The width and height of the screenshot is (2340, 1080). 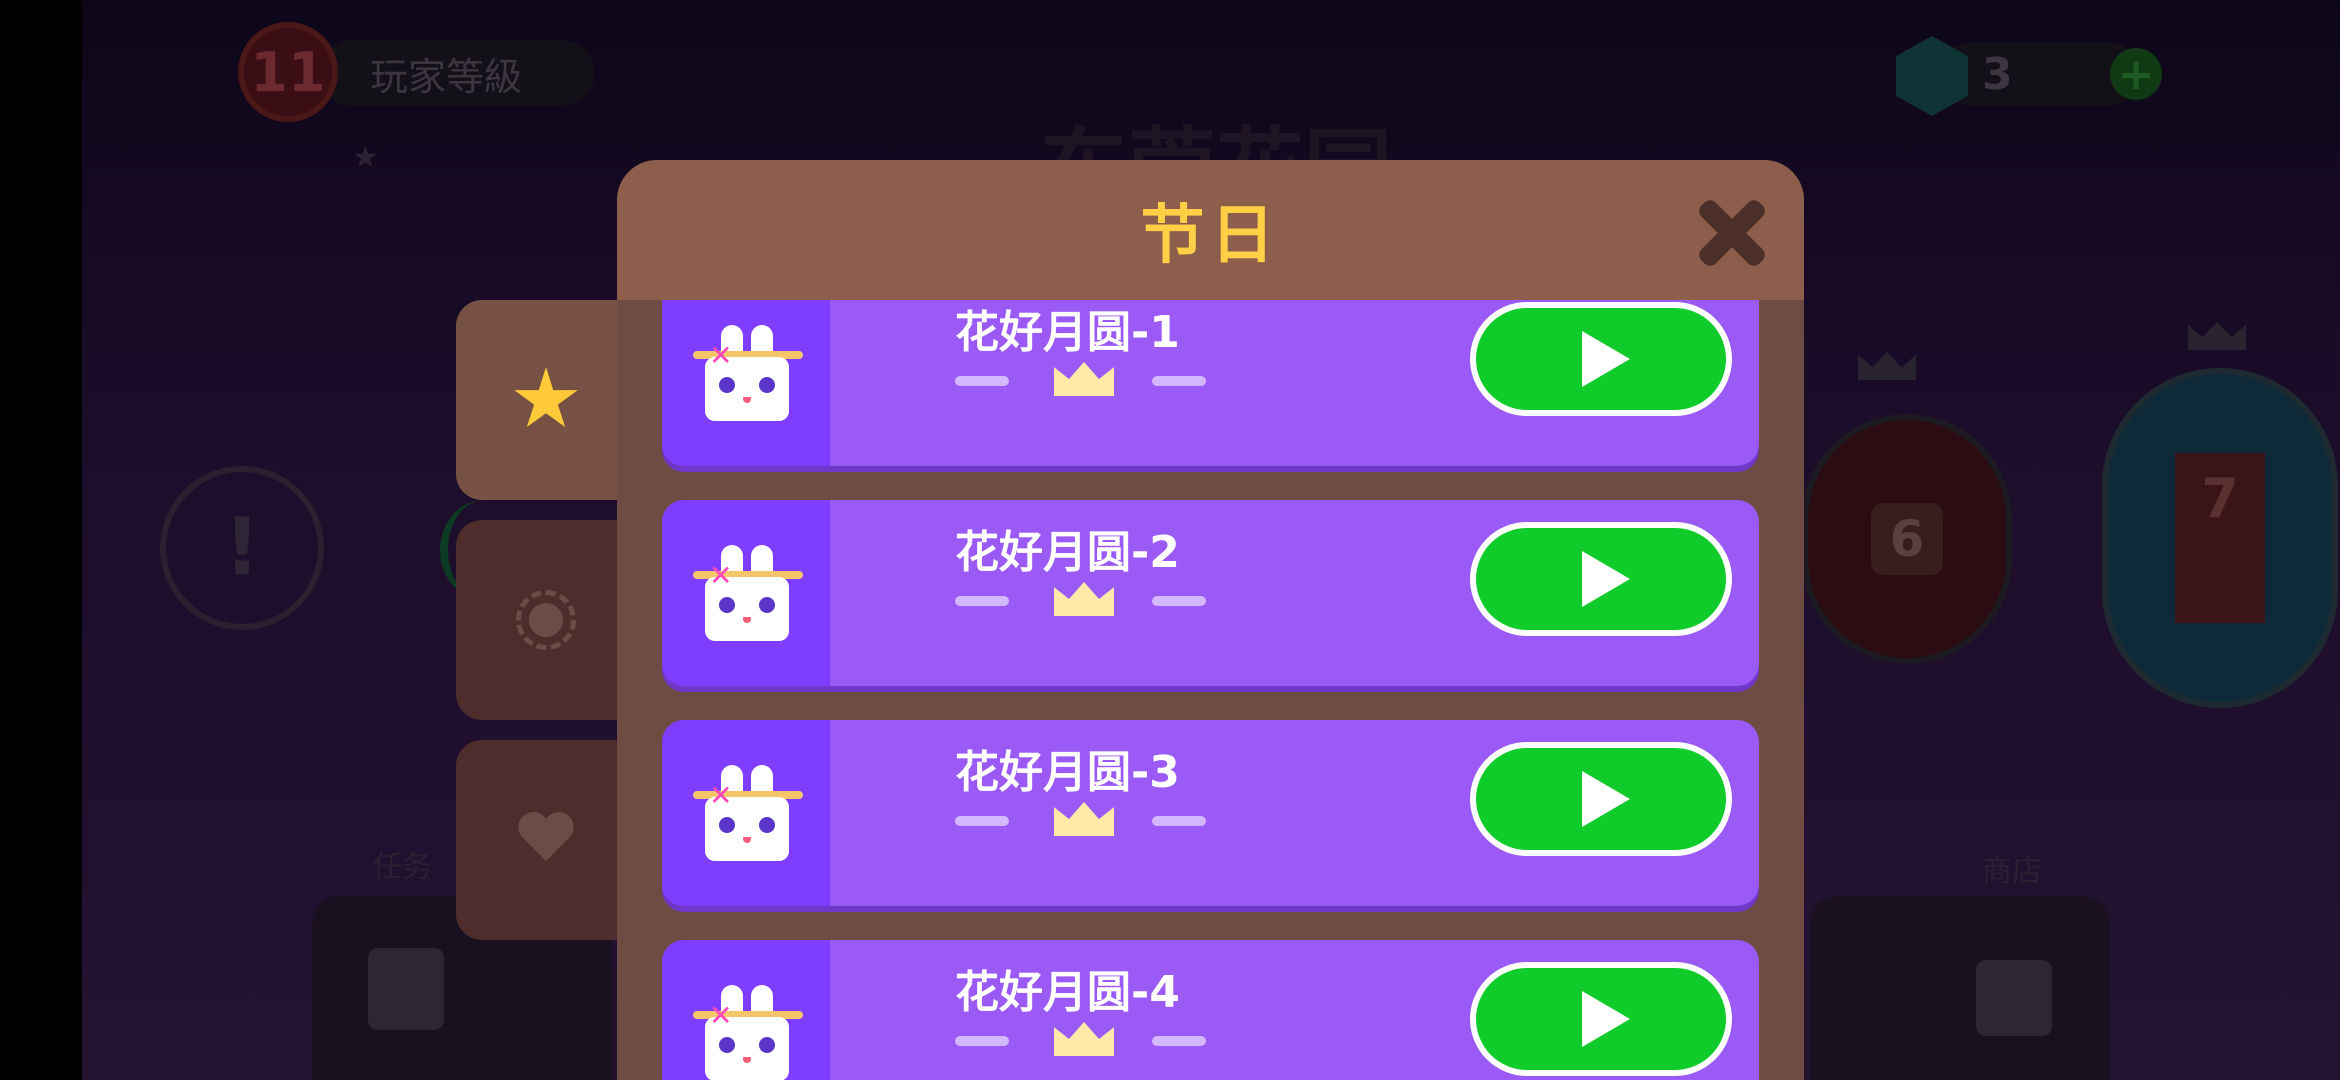 What do you see at coordinates (1210, 813) in the screenshot?
I see `level-row: ✕ 花好月圆-3` at bounding box center [1210, 813].